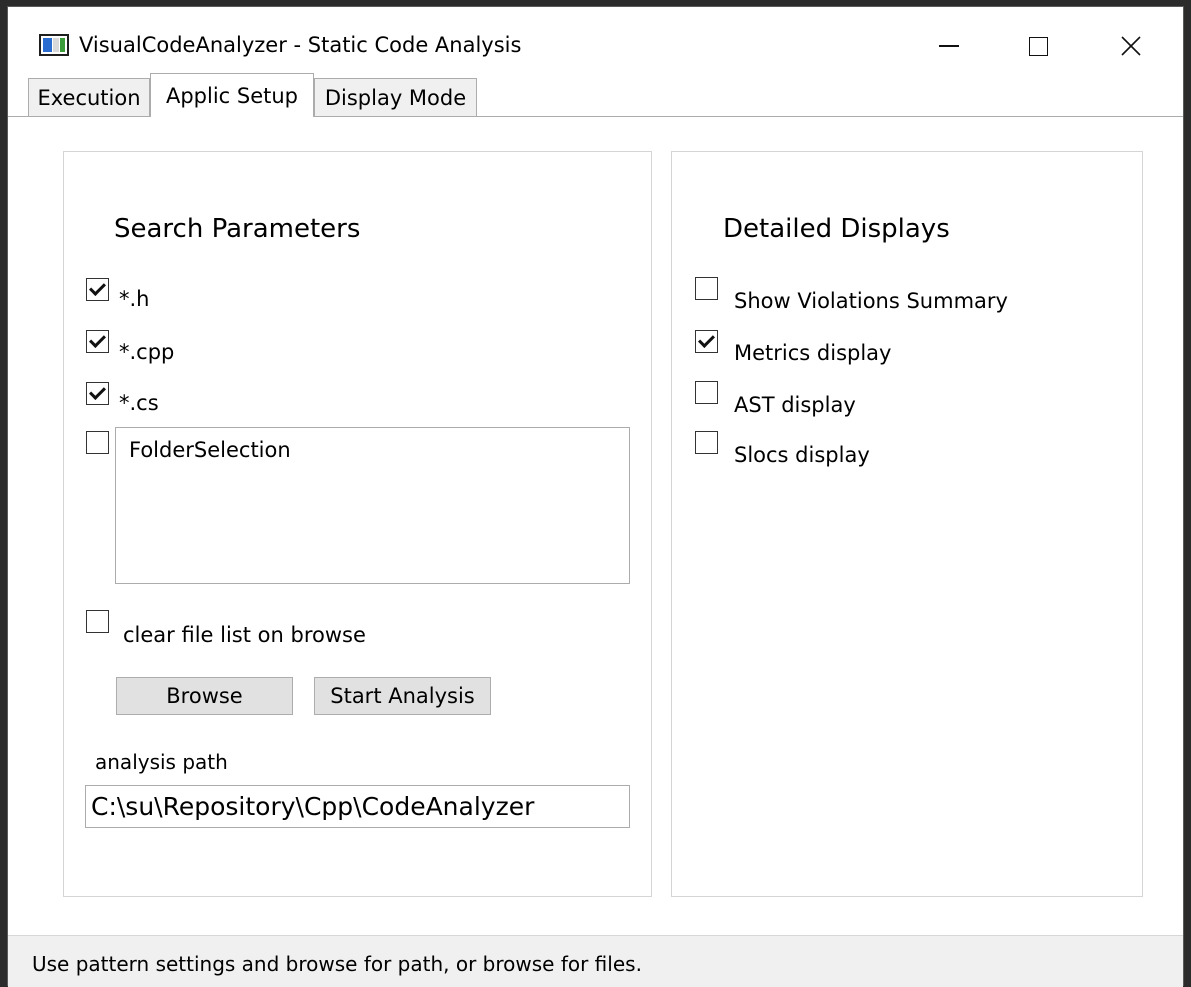 This screenshot has width=1191, height=987. I want to click on clear-file-list-label: clear file list on browse, so click(244, 635).